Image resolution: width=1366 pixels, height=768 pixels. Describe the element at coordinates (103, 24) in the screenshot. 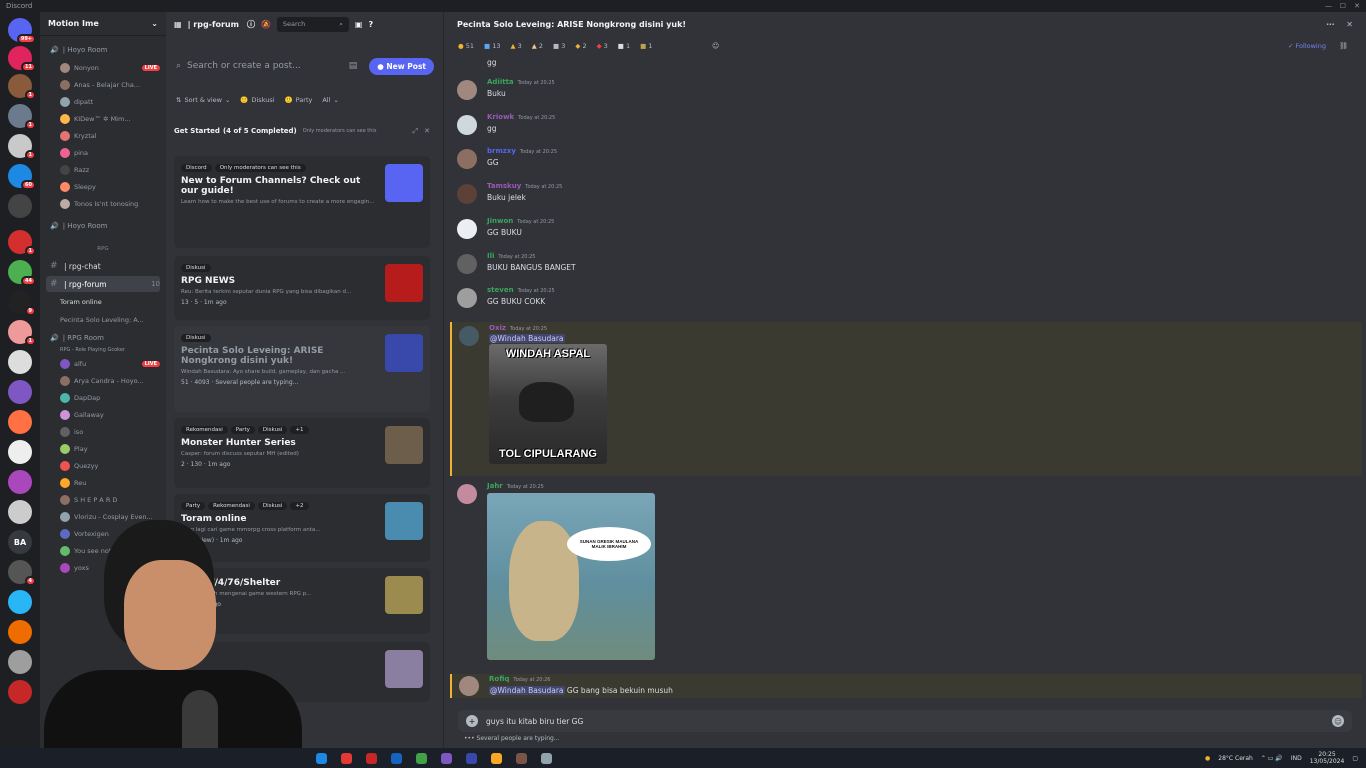

I see `guild-header: Motion Ime ⌄` at that location.